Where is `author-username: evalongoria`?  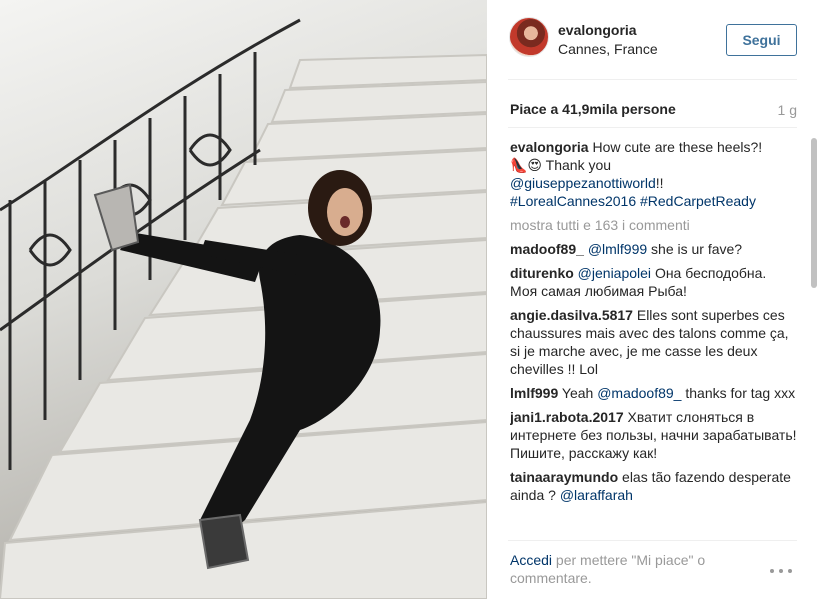 author-username: evalongoria is located at coordinates (597, 30).